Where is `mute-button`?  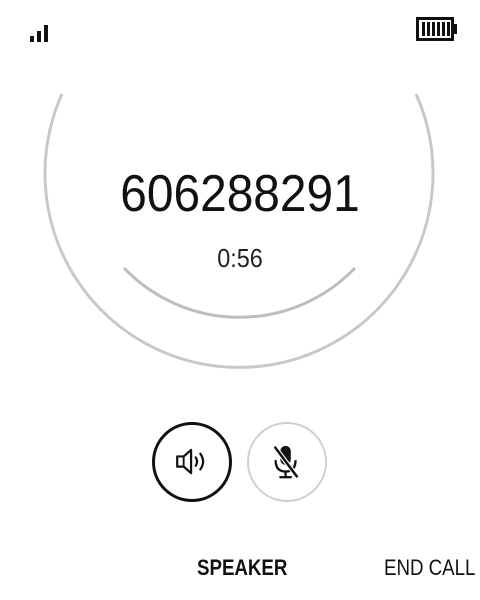
mute-button is located at coordinates (287, 462).